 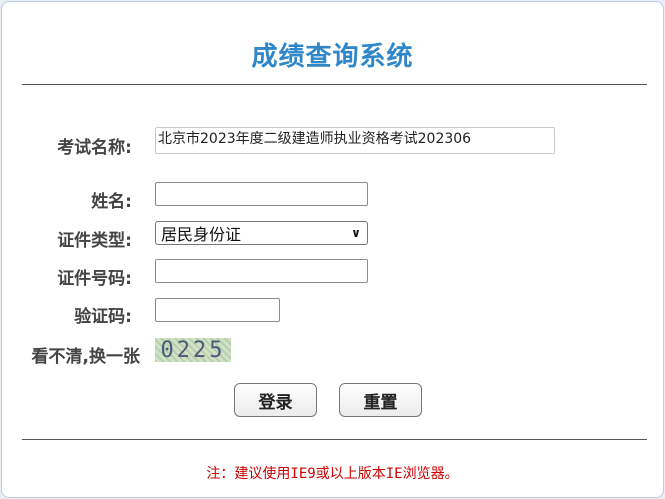 I want to click on captcha-image: 0225, so click(x=193, y=350).